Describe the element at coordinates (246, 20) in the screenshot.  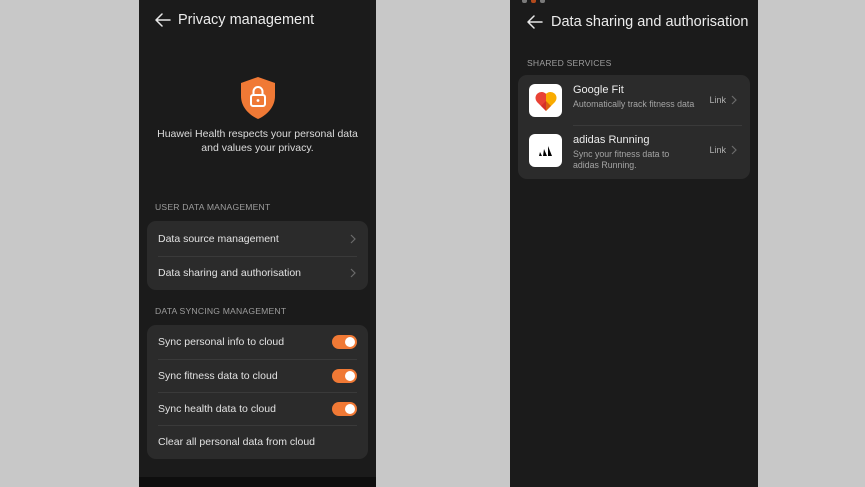
I see `page-title: Privacy management` at that location.